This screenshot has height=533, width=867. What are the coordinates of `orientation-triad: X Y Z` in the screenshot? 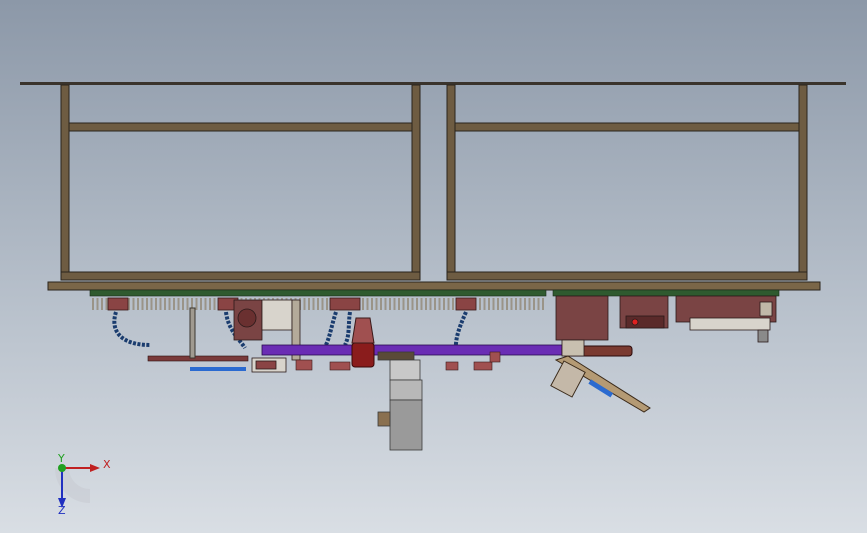 It's located at (83, 484).